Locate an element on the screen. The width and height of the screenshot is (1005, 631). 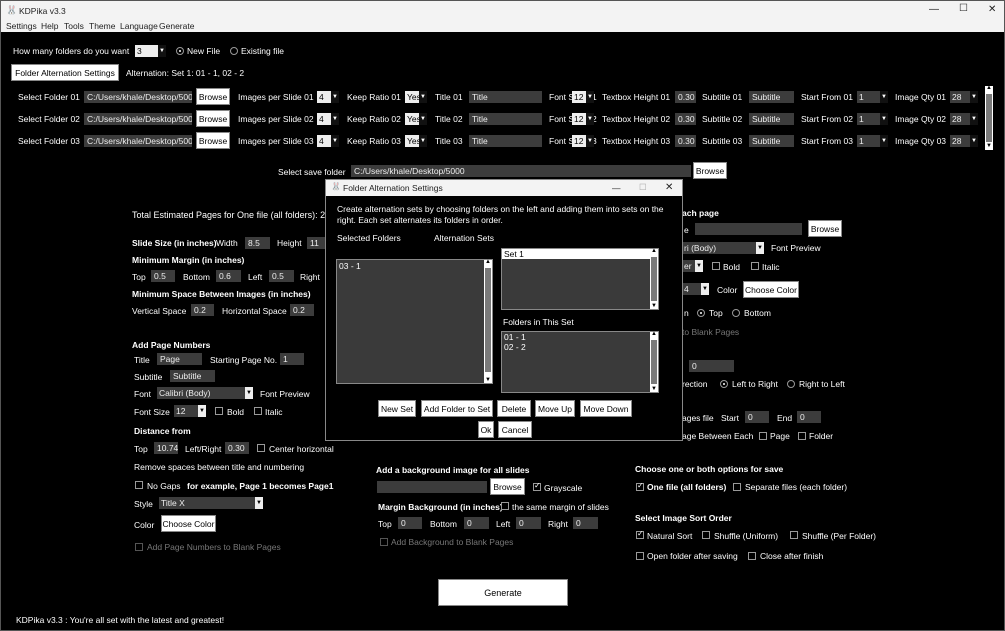
maximize-icon: ☐ is located at coordinates (963, 9).